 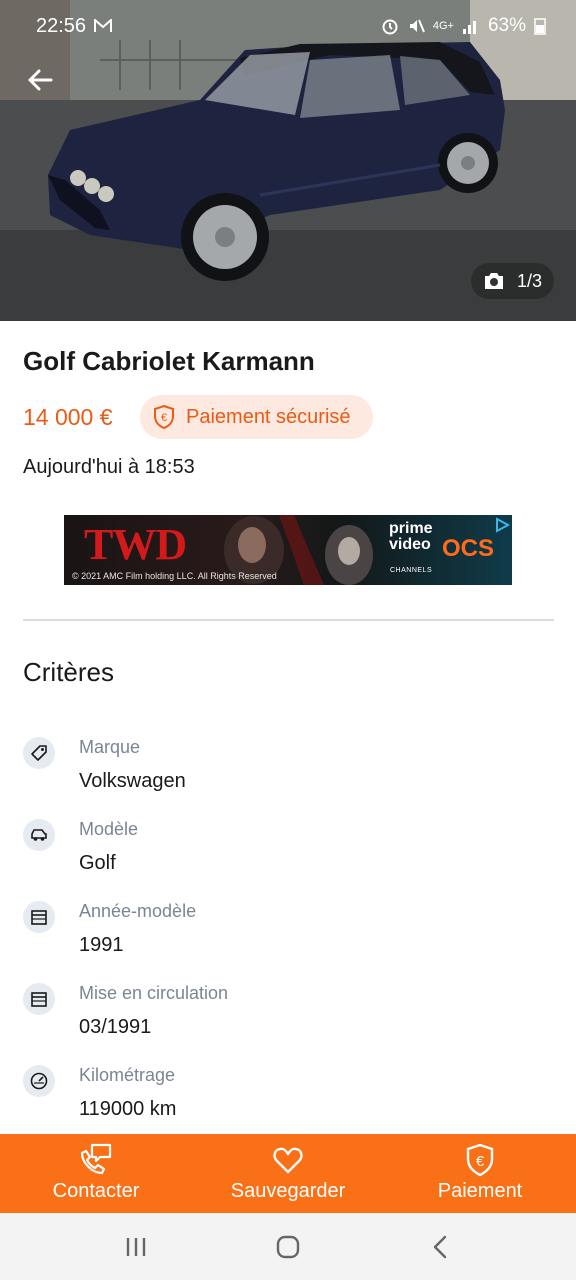 I want to click on action-bar: Contacter Sauvegarder € Paiement, so click(x=288, y=1173).